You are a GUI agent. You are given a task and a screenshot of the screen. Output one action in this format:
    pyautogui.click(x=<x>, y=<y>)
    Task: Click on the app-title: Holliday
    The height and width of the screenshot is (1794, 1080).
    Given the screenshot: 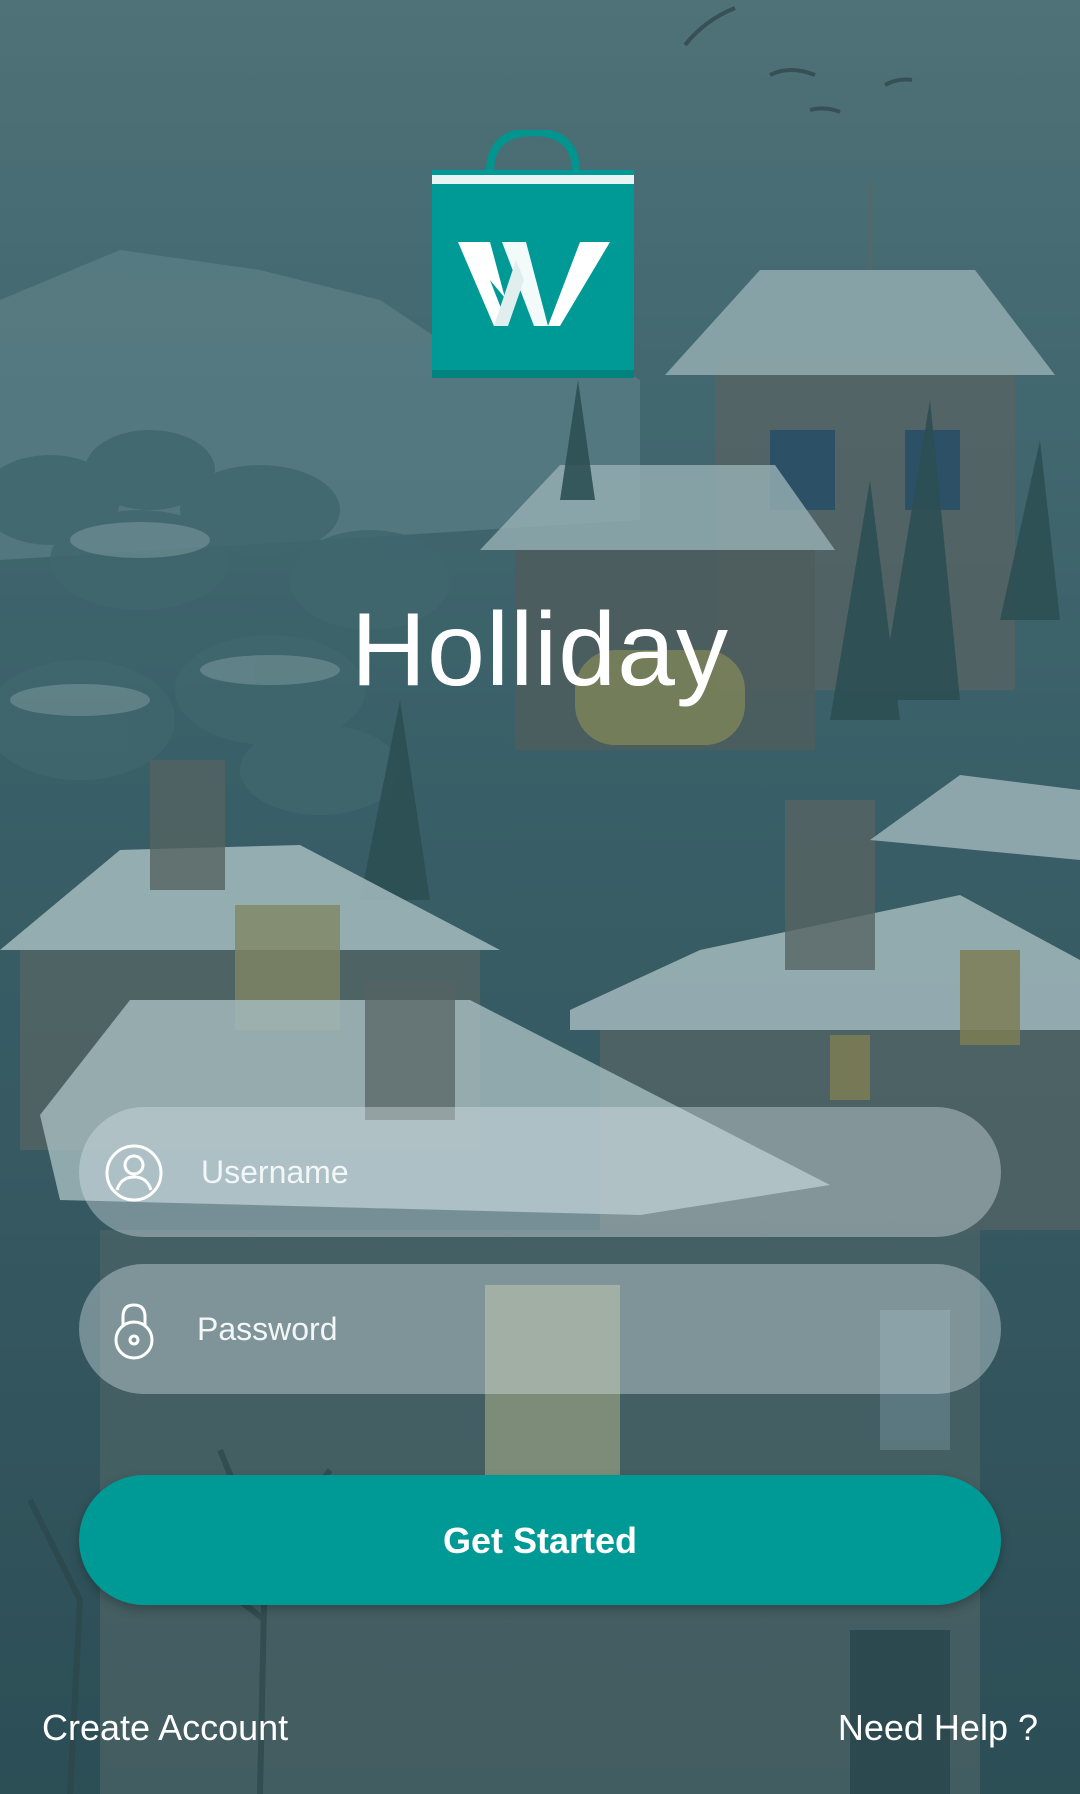 What is the action you would take?
    pyautogui.click(x=540, y=650)
    